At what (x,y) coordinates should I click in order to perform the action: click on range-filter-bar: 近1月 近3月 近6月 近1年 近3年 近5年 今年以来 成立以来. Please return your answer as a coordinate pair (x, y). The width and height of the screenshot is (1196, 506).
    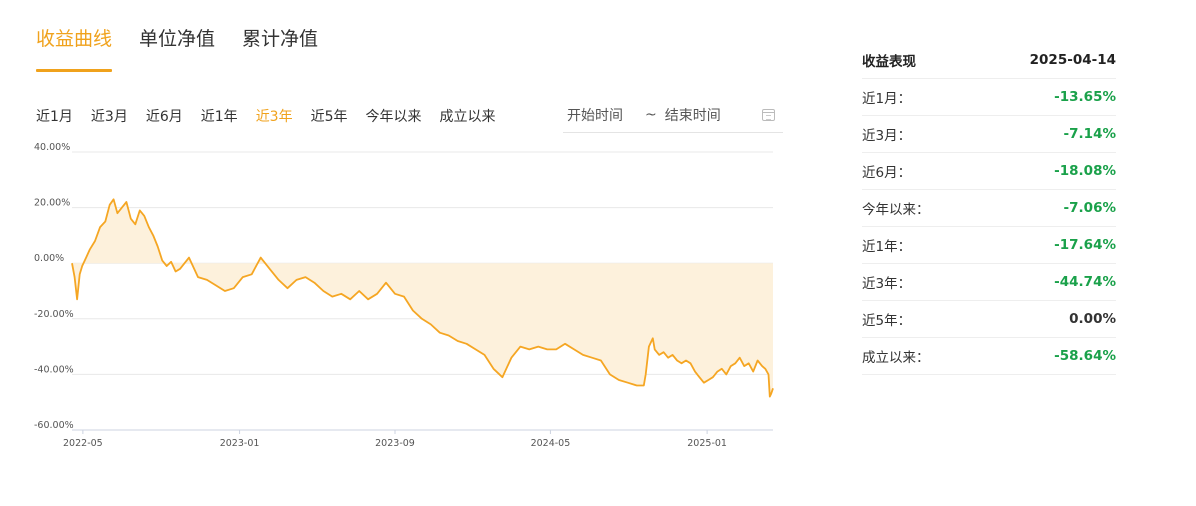
    Looking at the image, I should click on (275, 116).